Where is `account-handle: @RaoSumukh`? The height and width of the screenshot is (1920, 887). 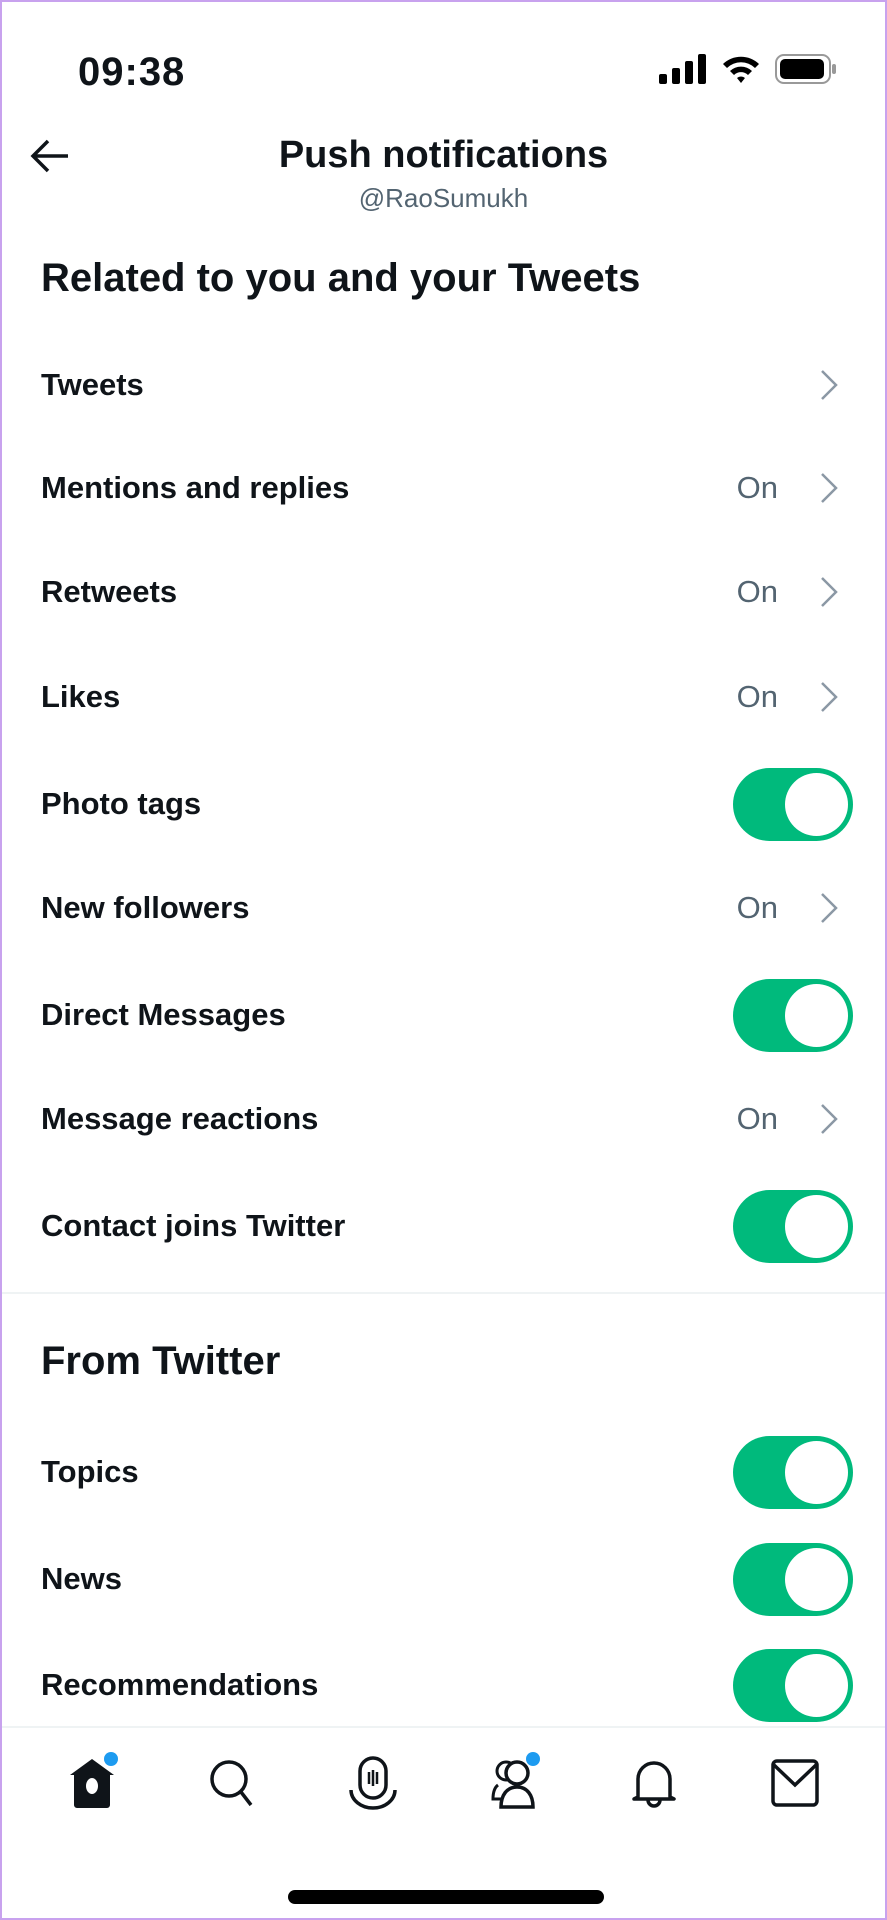
account-handle: @RaoSumukh is located at coordinates (443, 198).